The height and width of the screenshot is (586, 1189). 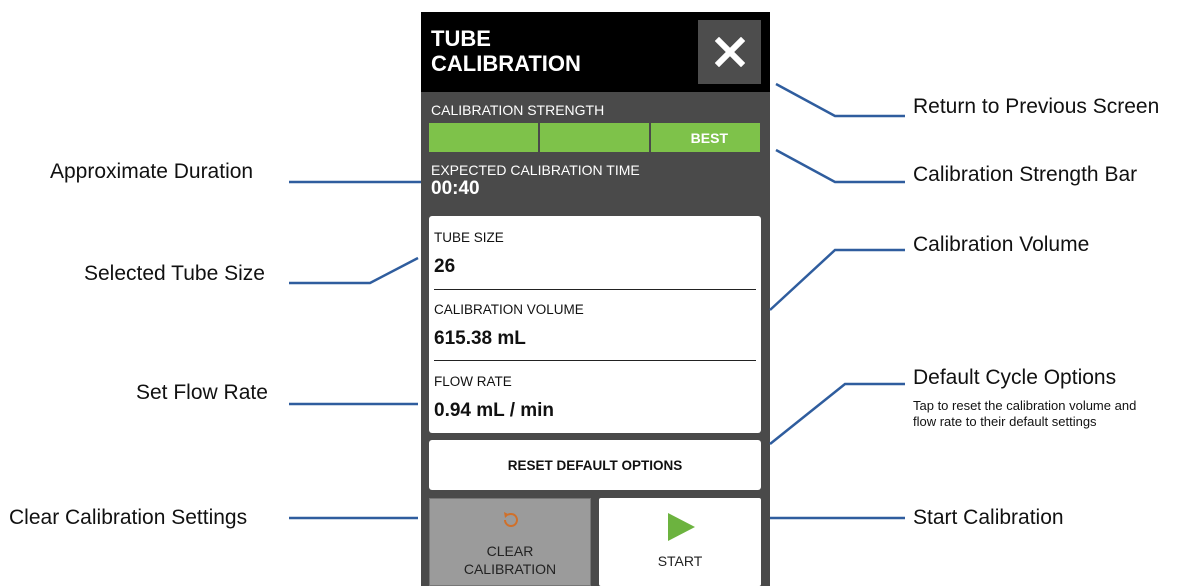 I want to click on leader-strength-bar, so click(x=840, y=166).